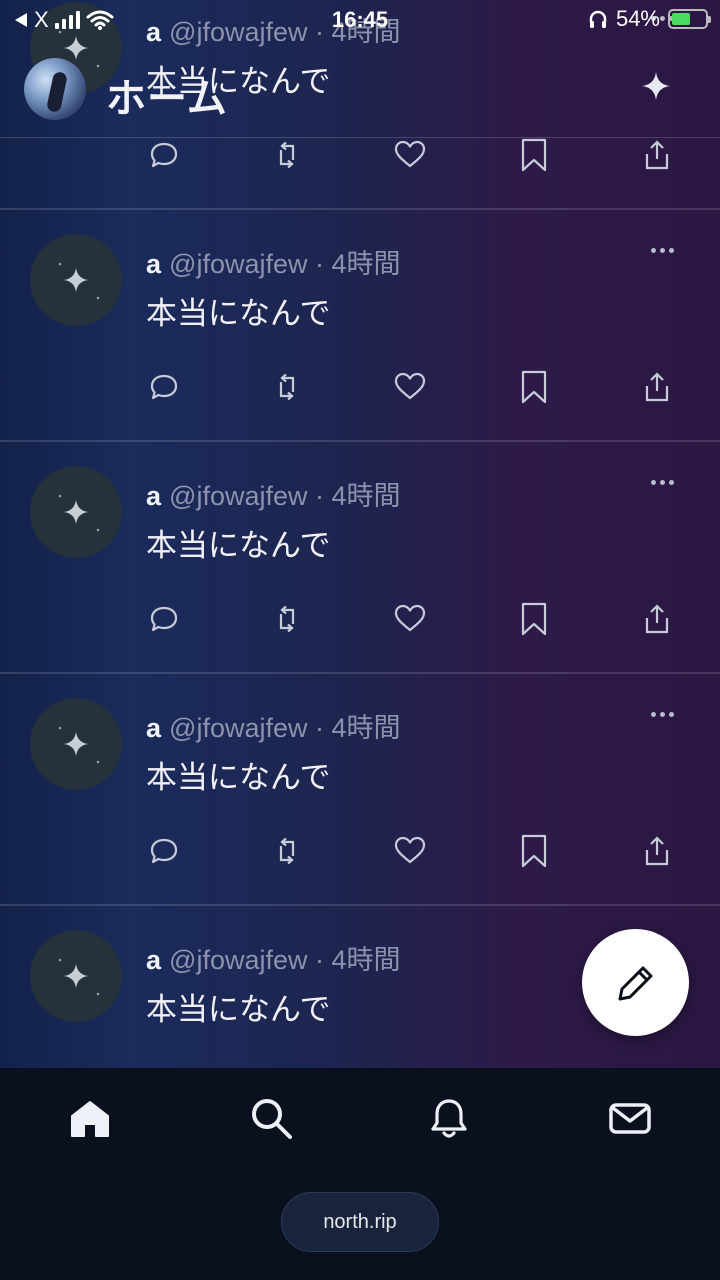 This screenshot has height=1280, width=720. I want to click on status-right: 54%, so click(649, 19).